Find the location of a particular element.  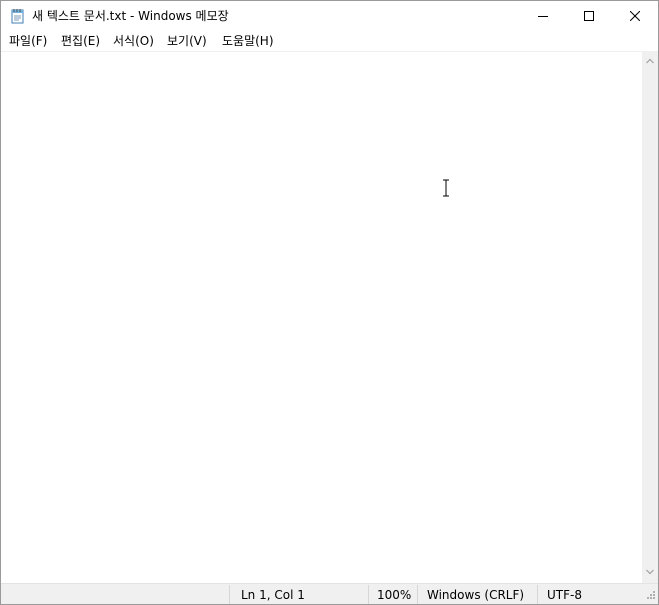

maximize-button is located at coordinates (589, 16).